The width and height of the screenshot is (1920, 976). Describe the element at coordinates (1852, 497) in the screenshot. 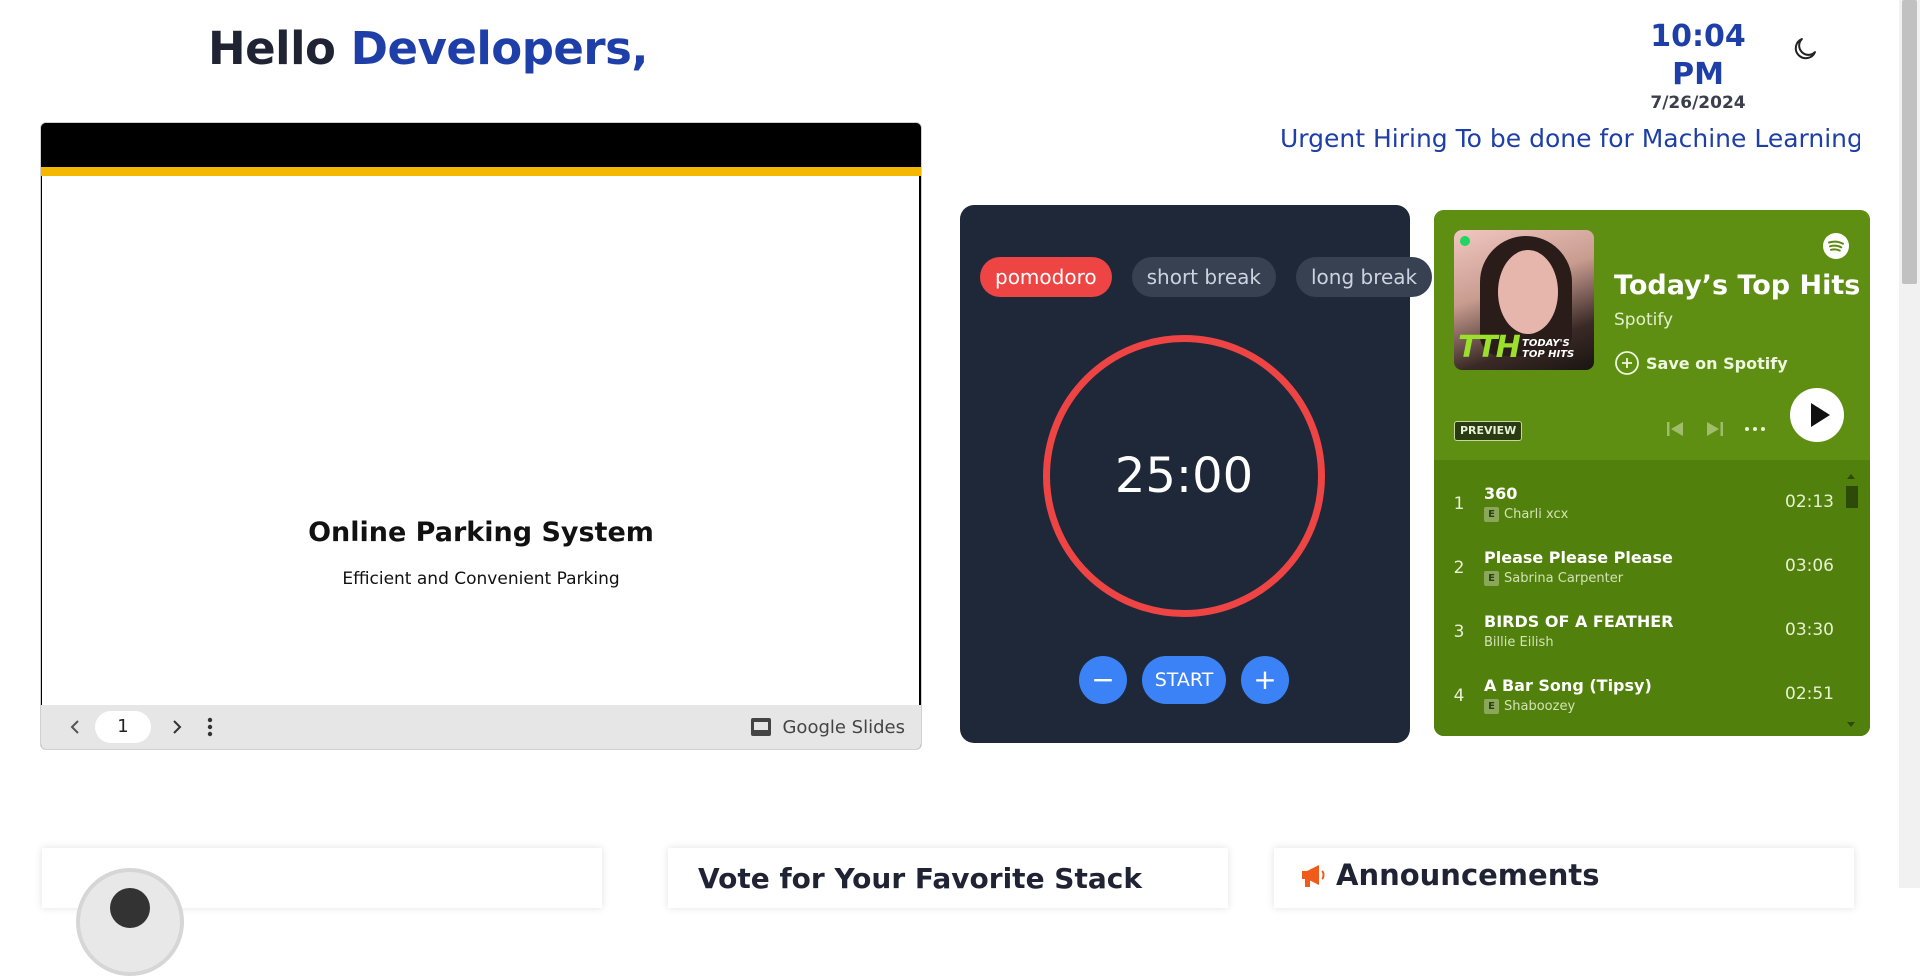

I see `scroll-thumb` at that location.